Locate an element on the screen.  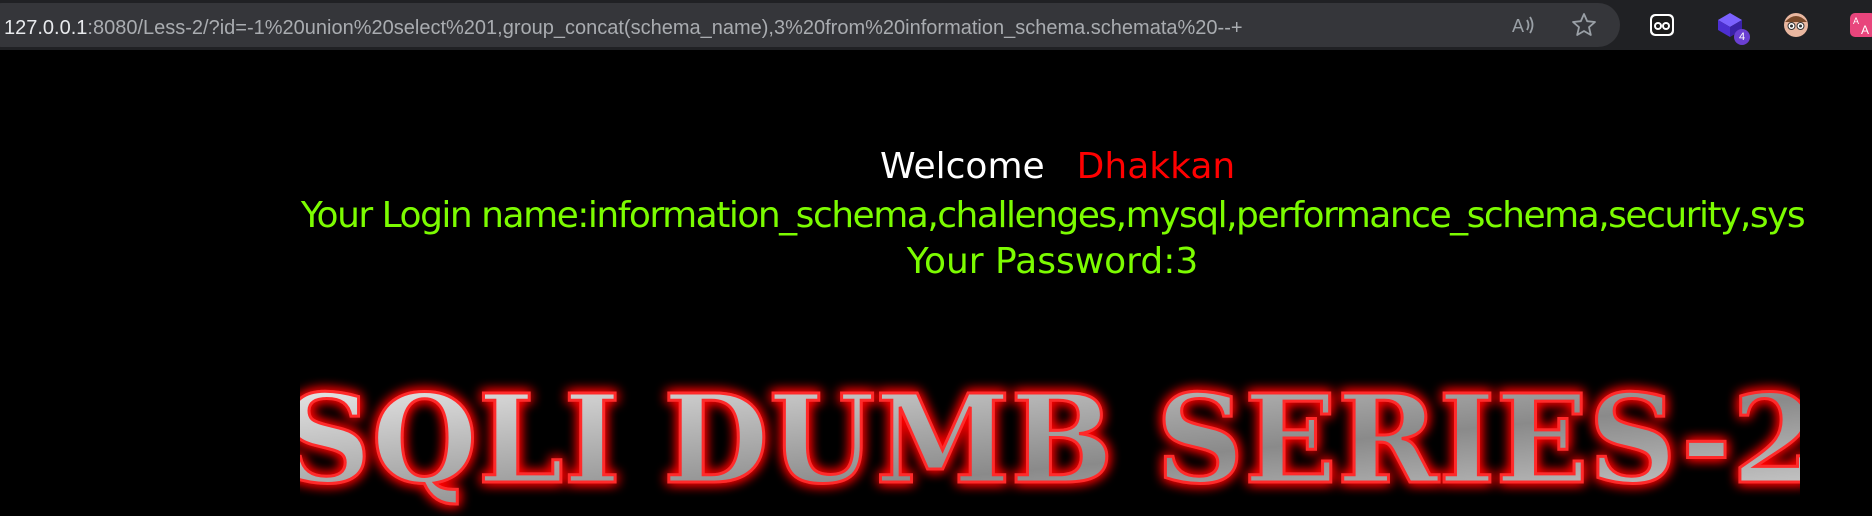
favorite-star-icon is located at coordinates (1584, 25).